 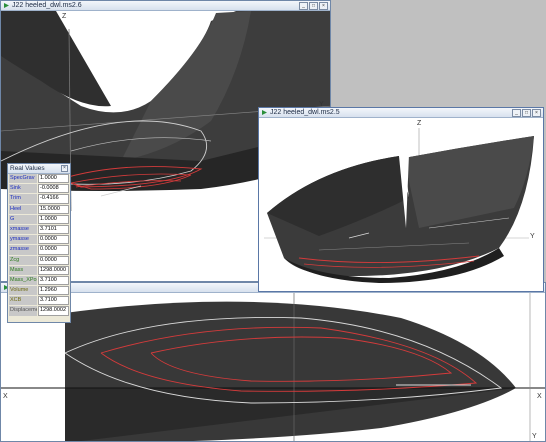 I want to click on real-values-label: xmasse, so click(x=23, y=229).